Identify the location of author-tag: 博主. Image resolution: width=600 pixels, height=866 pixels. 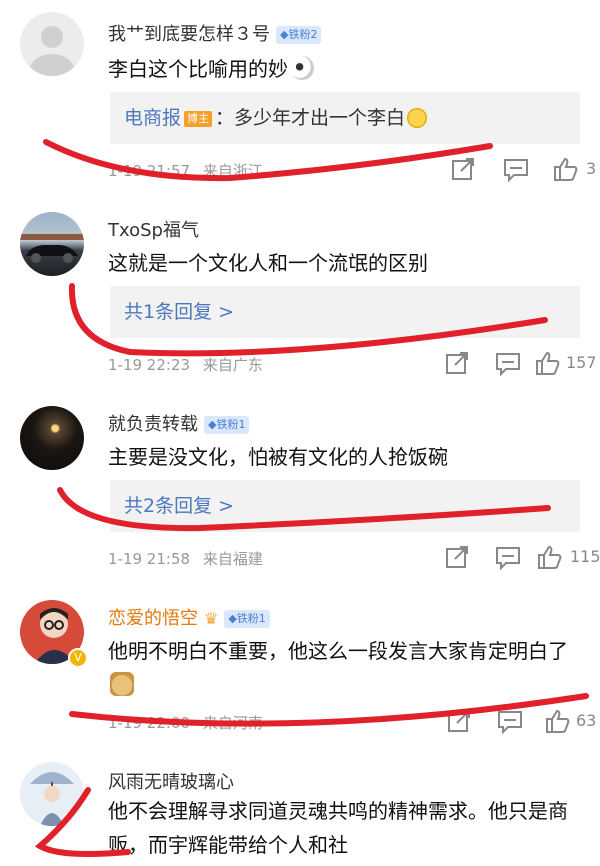
(198, 118).